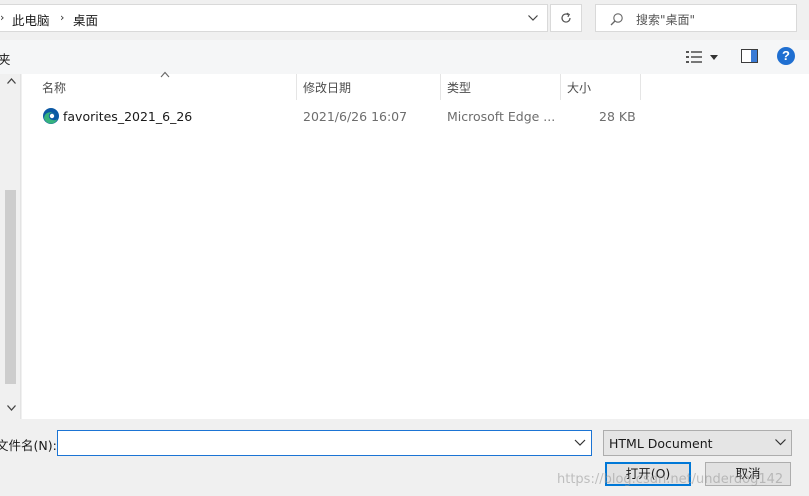 The height and width of the screenshot is (496, 809). Describe the element at coordinates (616, 19) in the screenshot. I see `search-icon` at that location.